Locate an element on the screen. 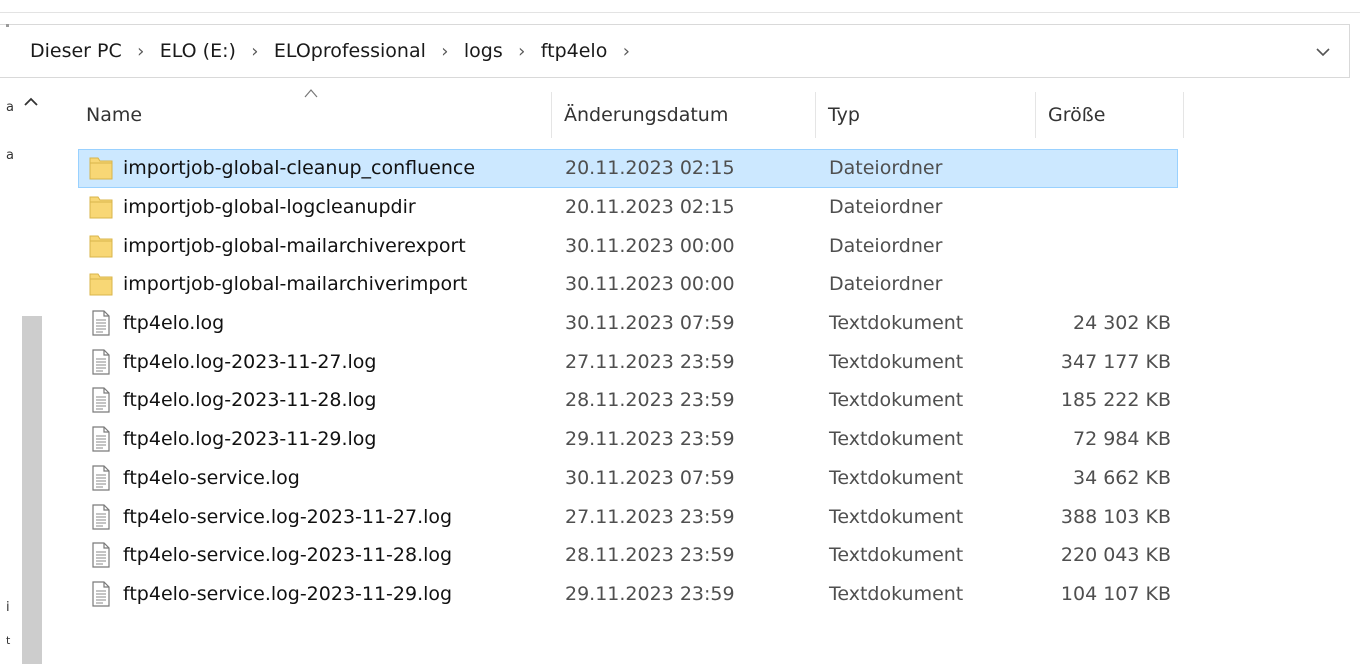 The height and width of the screenshot is (664, 1360). column-header-label: Typ is located at coordinates (844, 115).